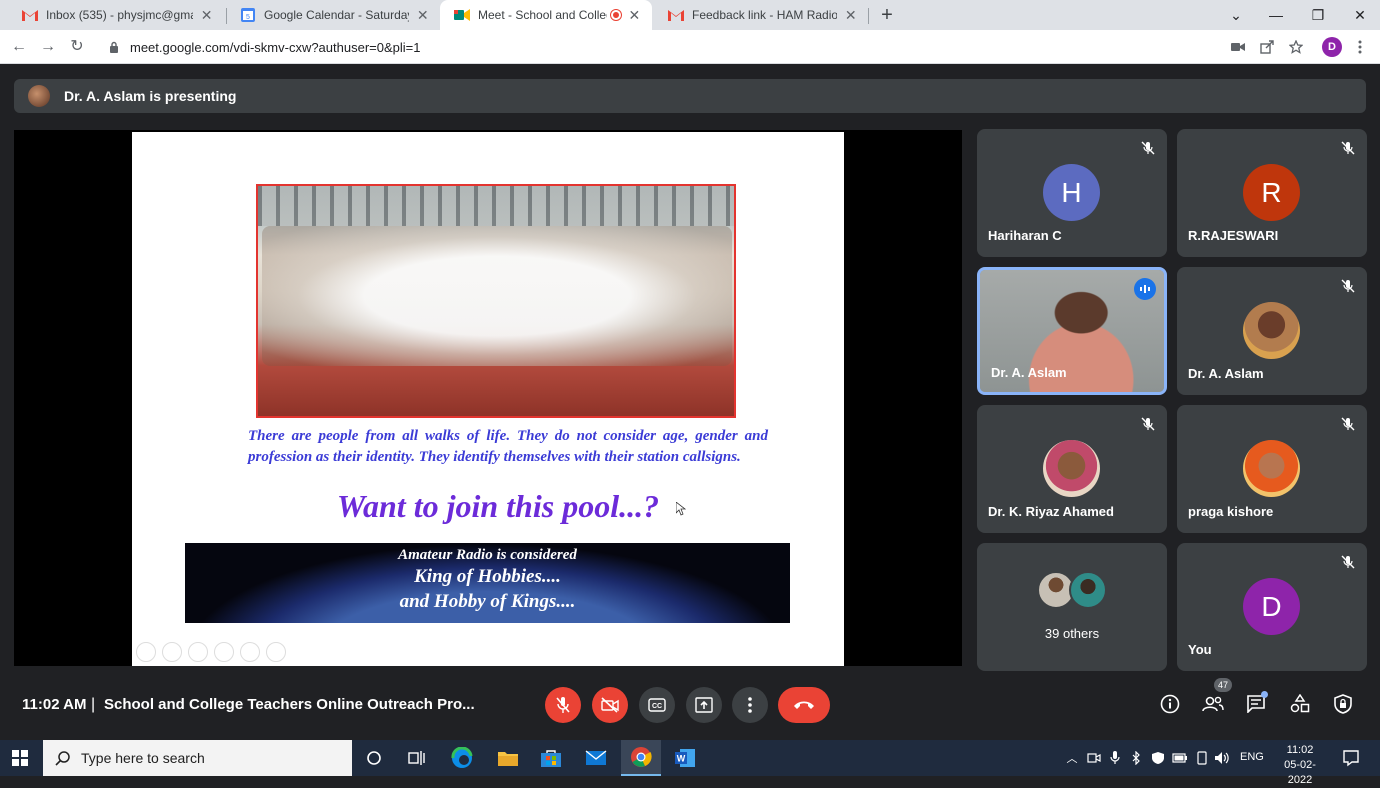 Image resolution: width=1380 pixels, height=788 pixels. I want to click on mic-off-icon, so click(563, 705).